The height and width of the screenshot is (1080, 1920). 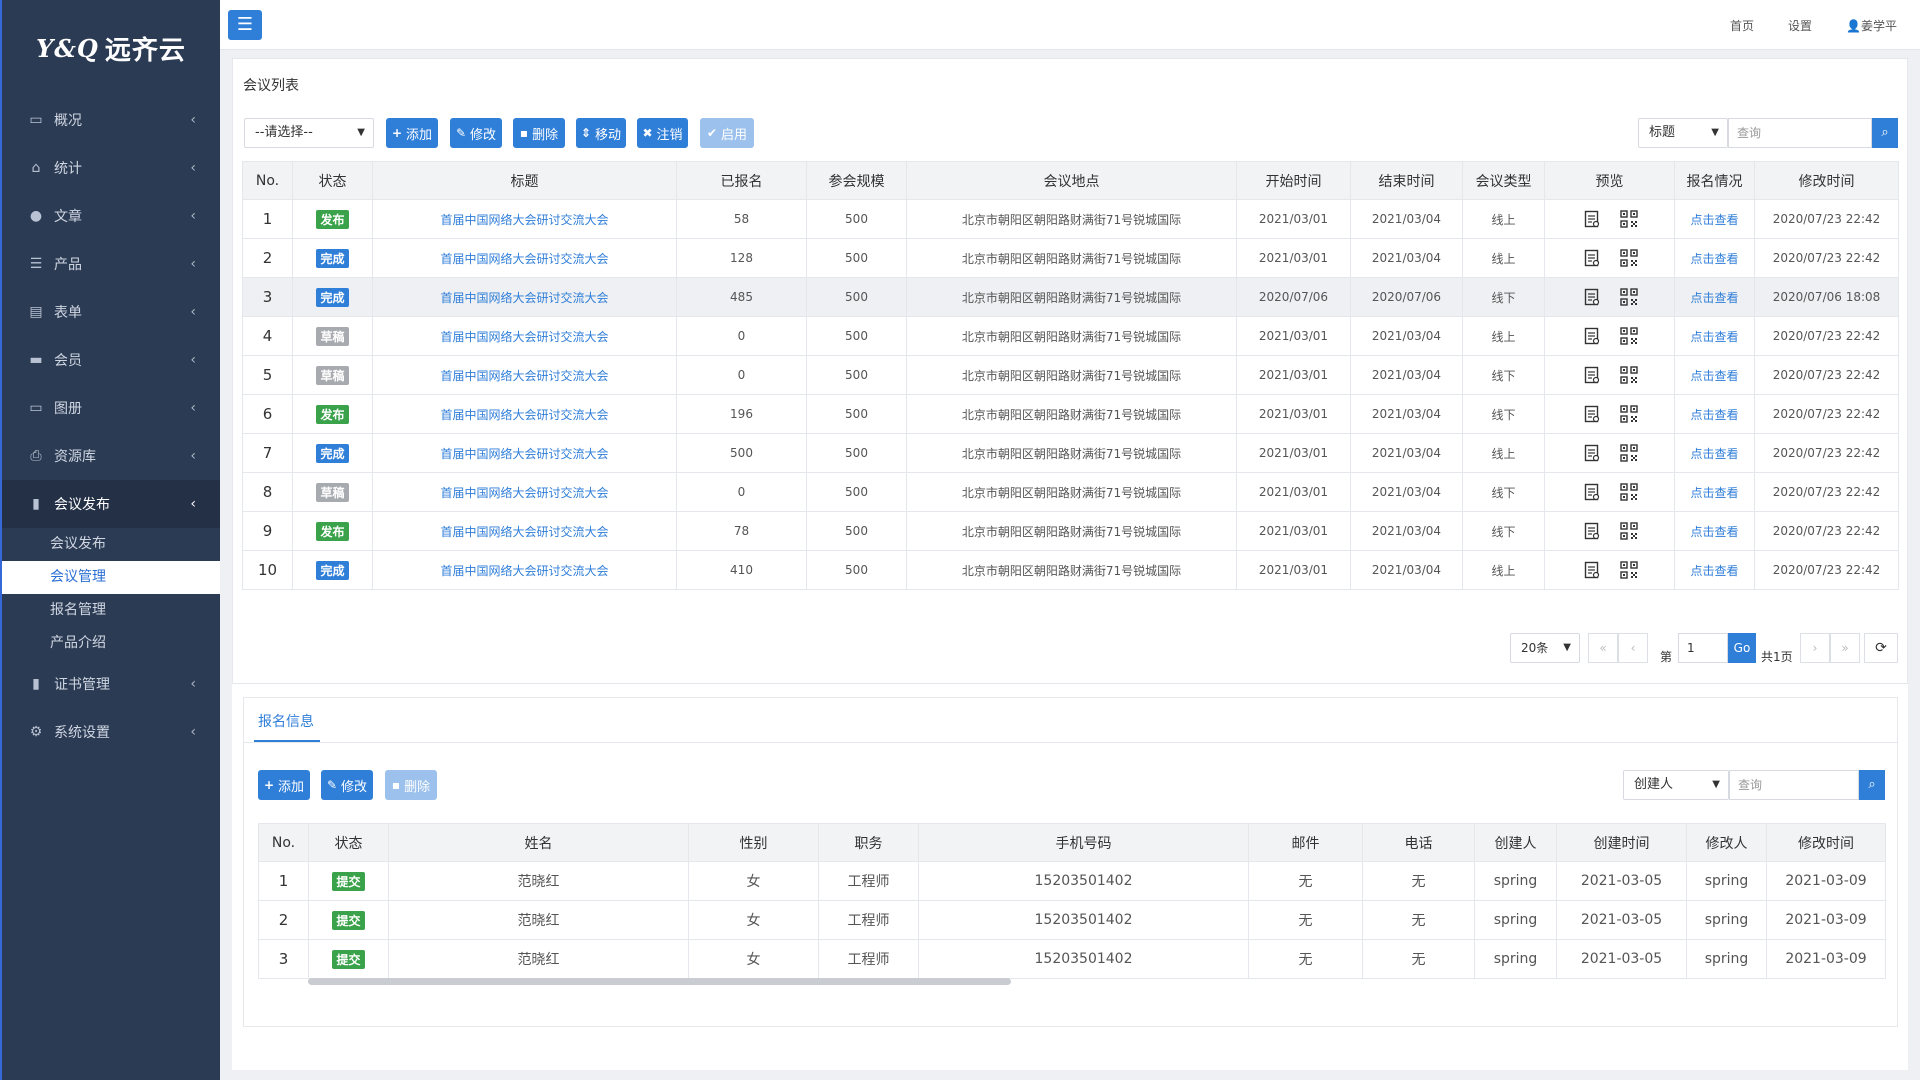 I want to click on settings-link: 设置, so click(x=1800, y=25).